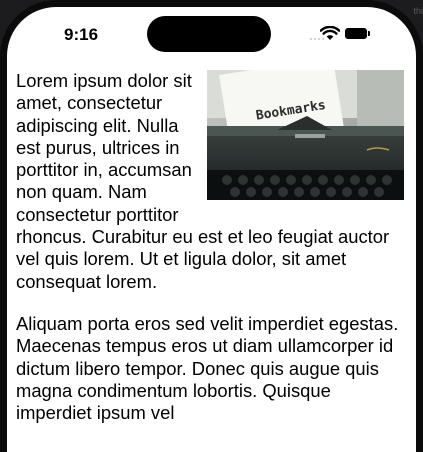 The width and height of the screenshot is (423, 452). Describe the element at coordinates (356, 33) in the screenshot. I see `battery-icon` at that location.